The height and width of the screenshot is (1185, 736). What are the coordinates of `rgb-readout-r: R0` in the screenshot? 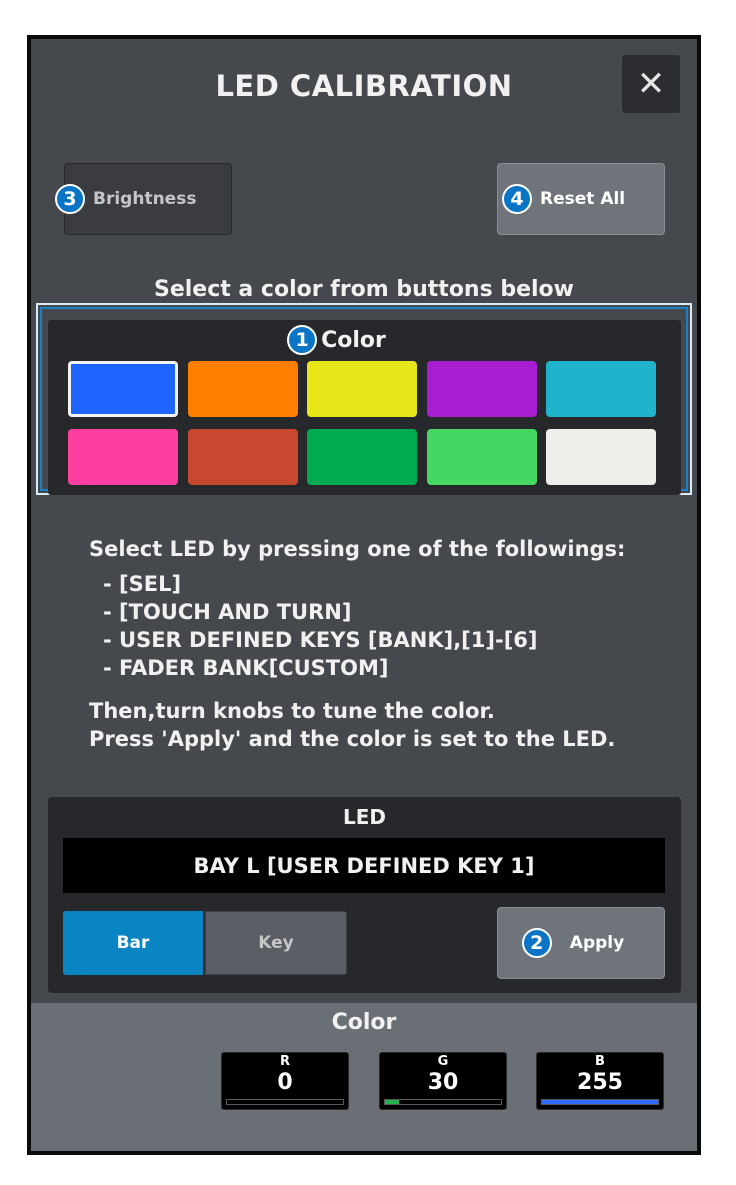 It's located at (285, 1081).